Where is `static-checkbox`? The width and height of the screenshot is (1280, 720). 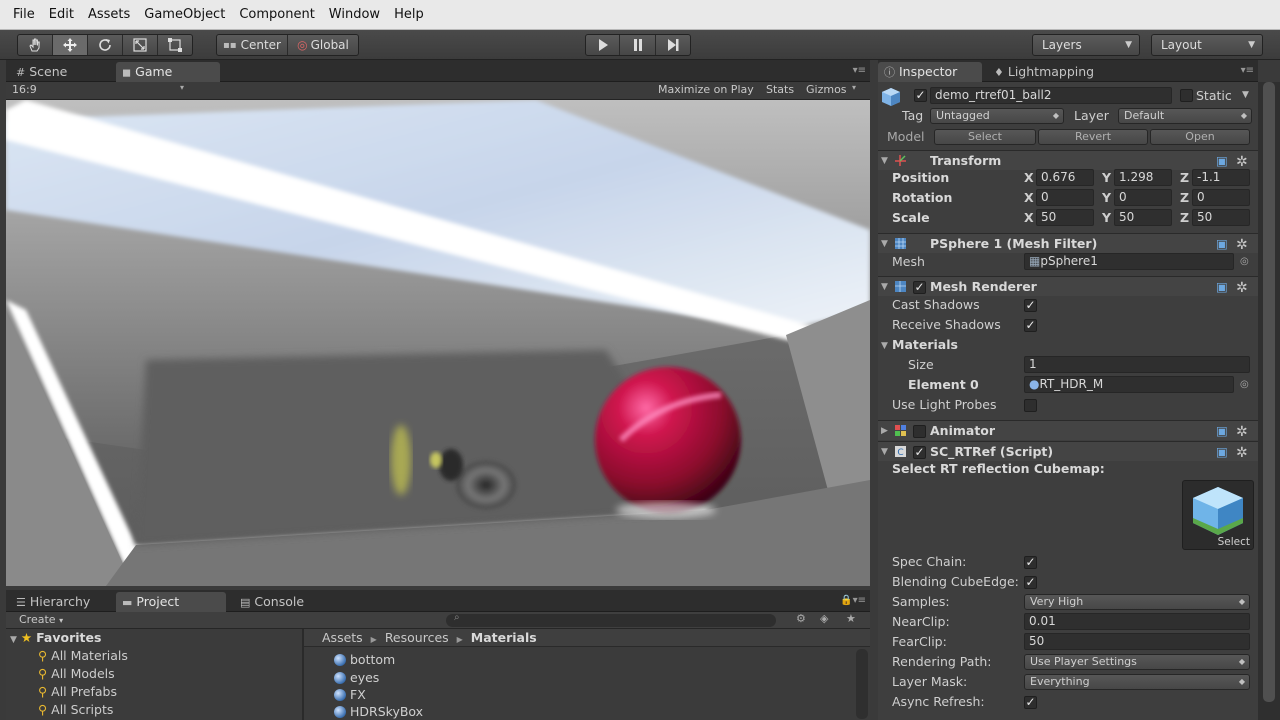 static-checkbox is located at coordinates (1186, 95).